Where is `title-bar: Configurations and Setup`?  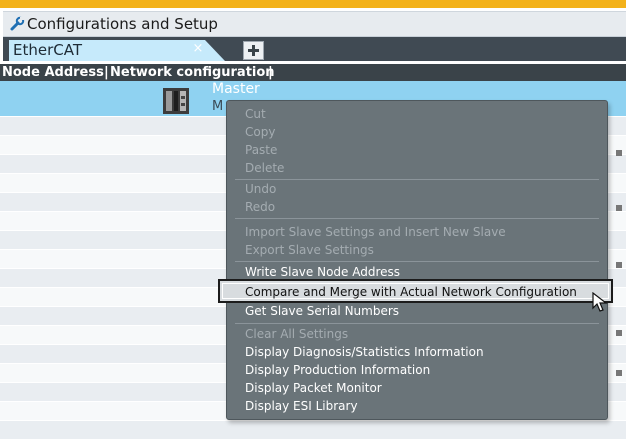 title-bar: Configurations and Setup is located at coordinates (314, 24).